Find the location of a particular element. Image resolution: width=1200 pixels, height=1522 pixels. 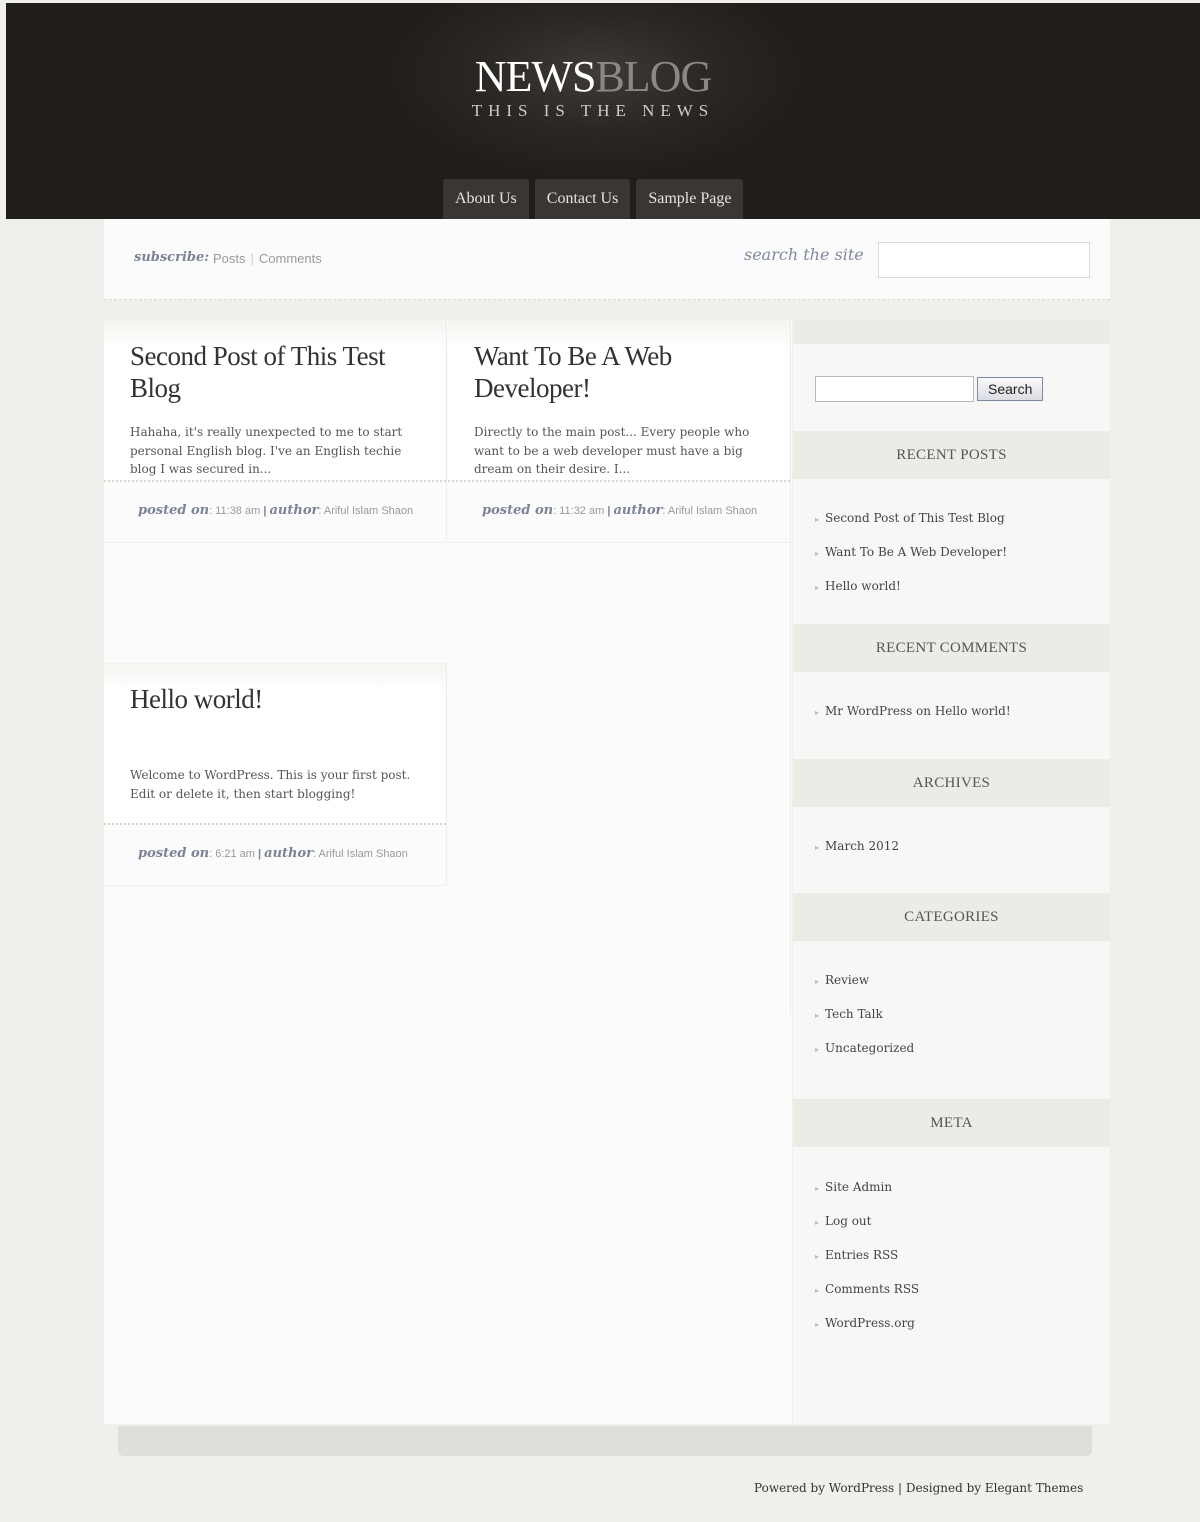

post-title: Want To Be A Web Developer! is located at coordinates (619, 371).